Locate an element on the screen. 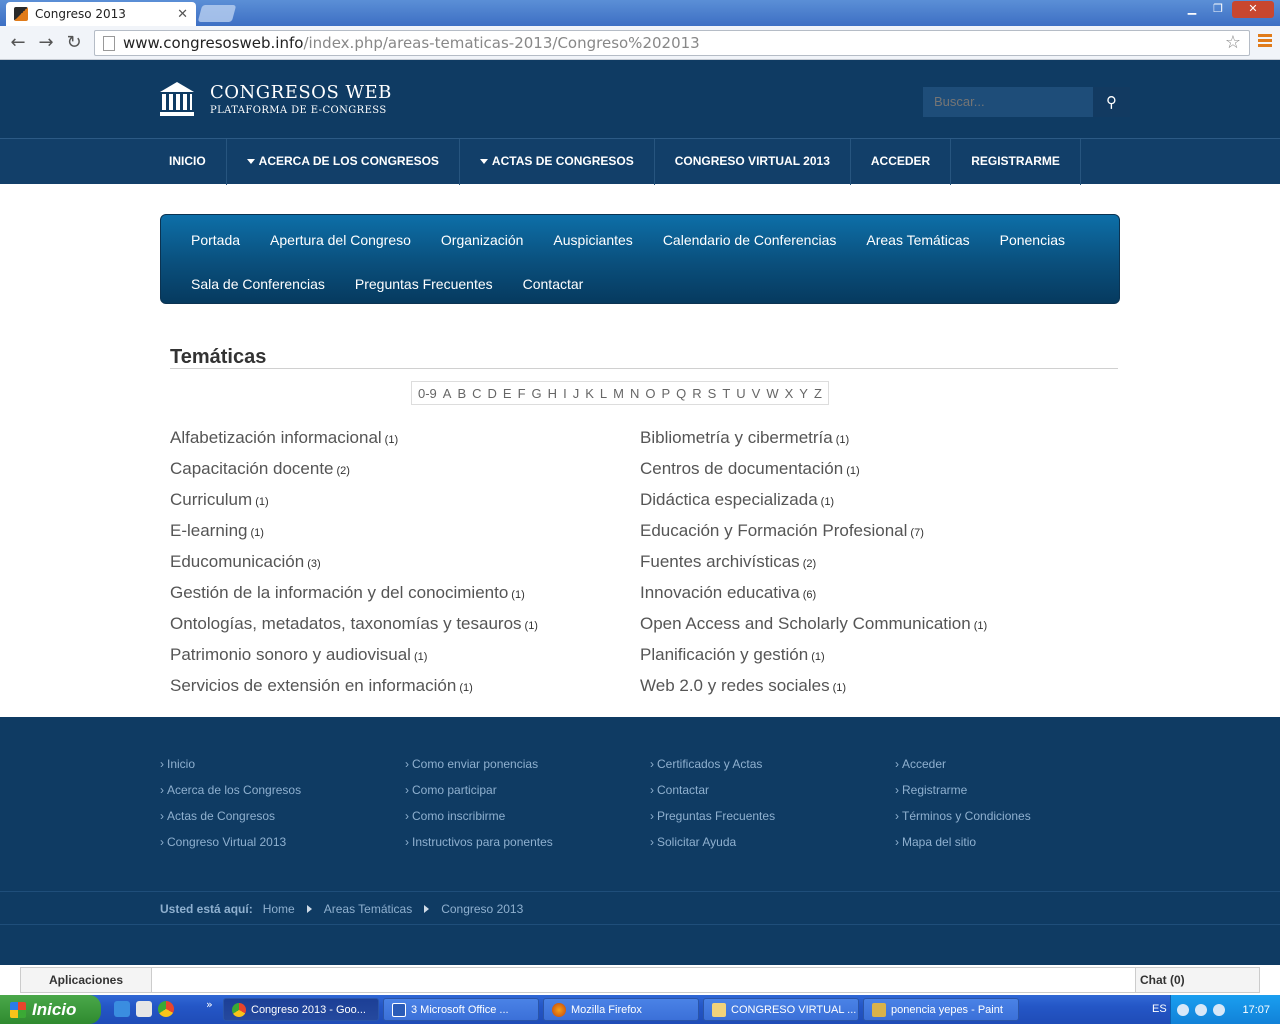 This screenshot has width=1280, height=1024. footer-link: Como enviar ponencias is located at coordinates (479, 770).